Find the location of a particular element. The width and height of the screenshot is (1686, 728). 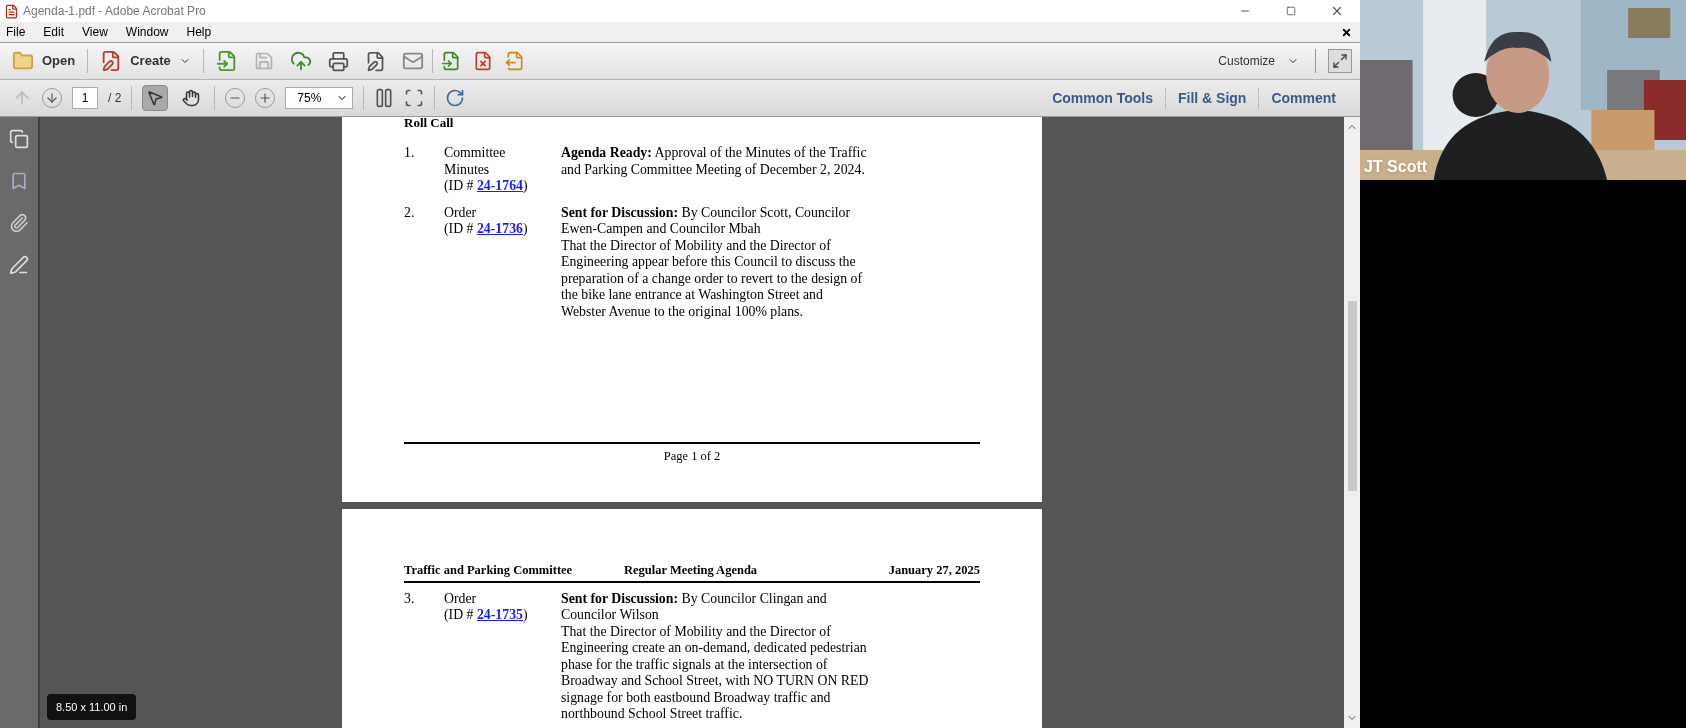

customize-button: Customize is located at coordinates (1258, 61).